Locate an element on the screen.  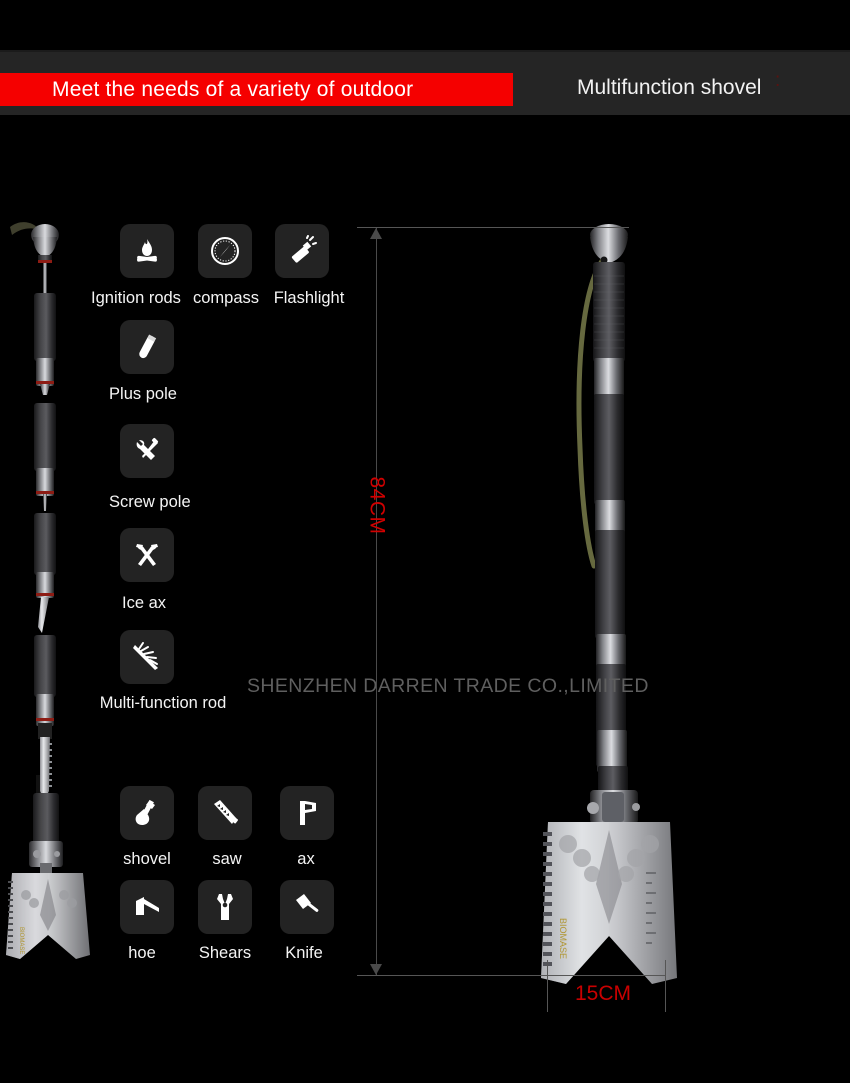
dimension-tick-top is located at coordinates (493, 227).